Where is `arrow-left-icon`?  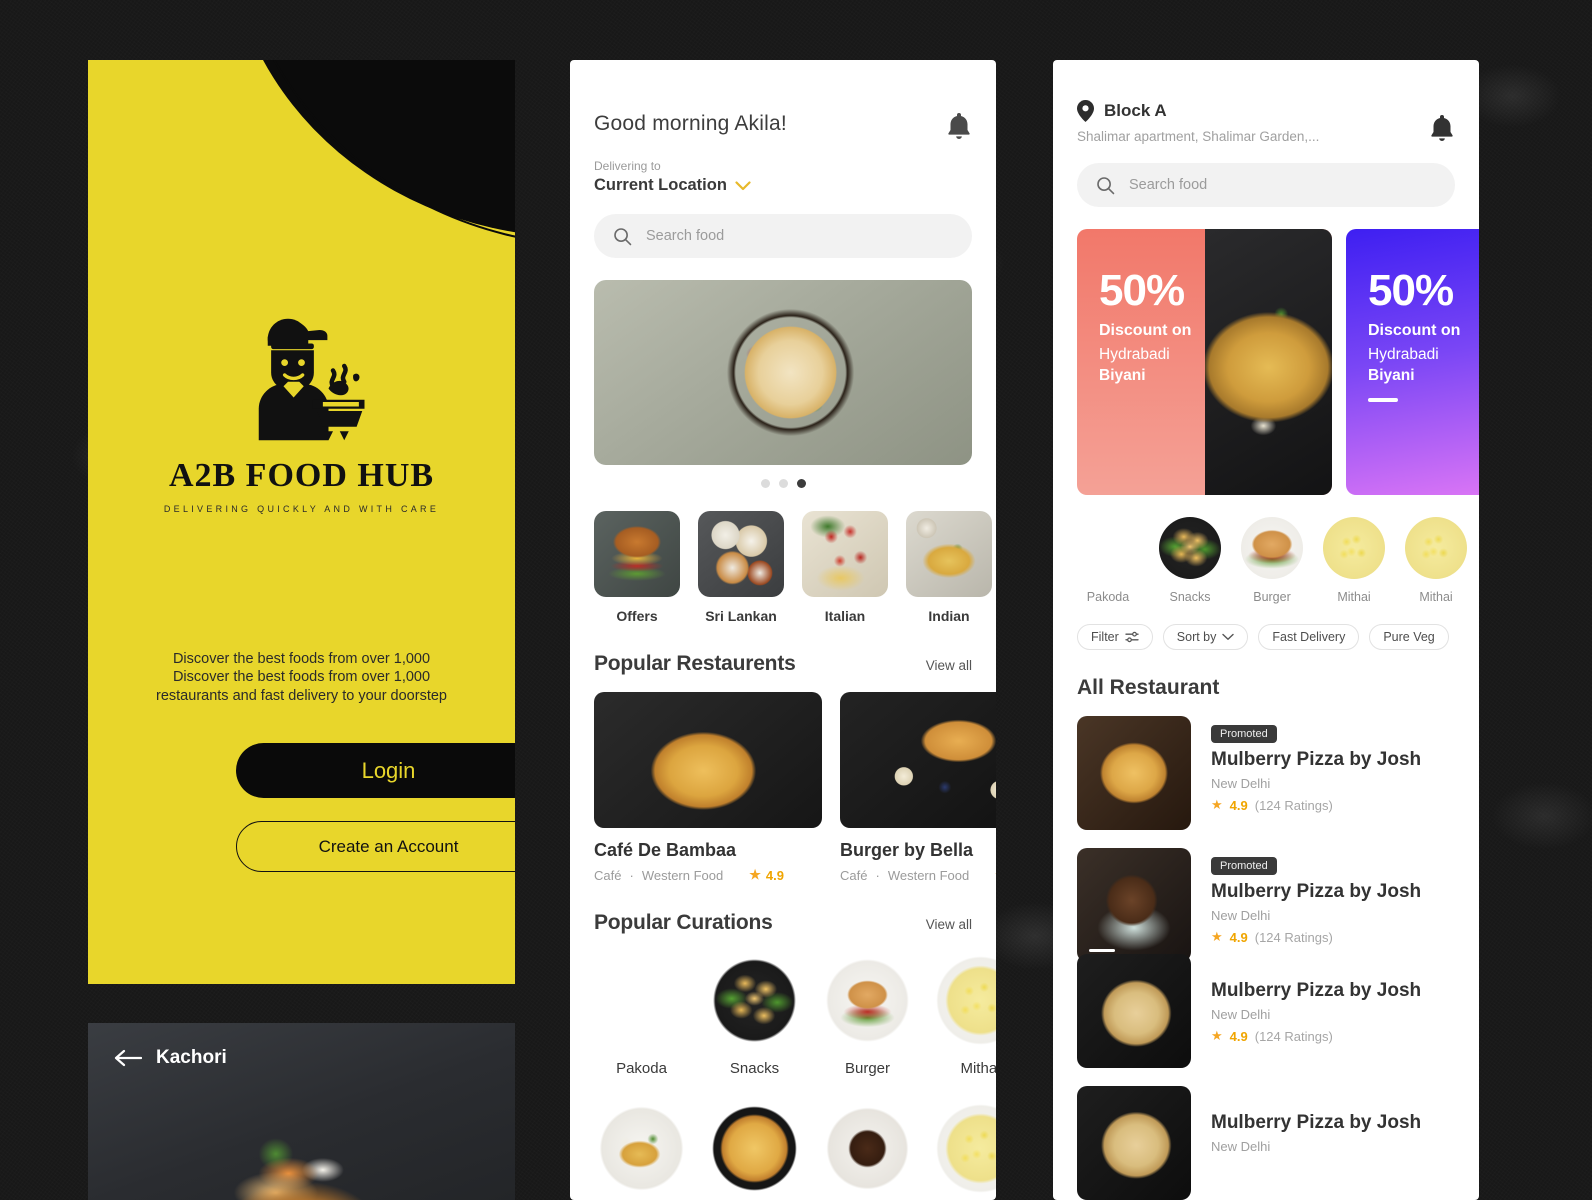
arrow-left-icon is located at coordinates (128, 1058).